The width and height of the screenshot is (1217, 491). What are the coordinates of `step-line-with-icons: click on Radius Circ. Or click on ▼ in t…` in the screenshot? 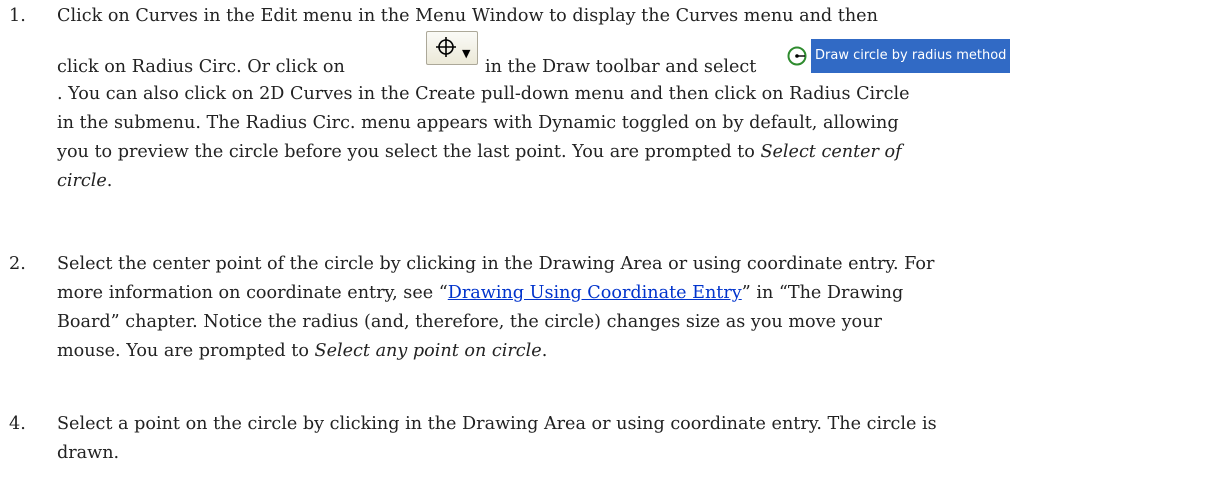 It's located at (627, 55).